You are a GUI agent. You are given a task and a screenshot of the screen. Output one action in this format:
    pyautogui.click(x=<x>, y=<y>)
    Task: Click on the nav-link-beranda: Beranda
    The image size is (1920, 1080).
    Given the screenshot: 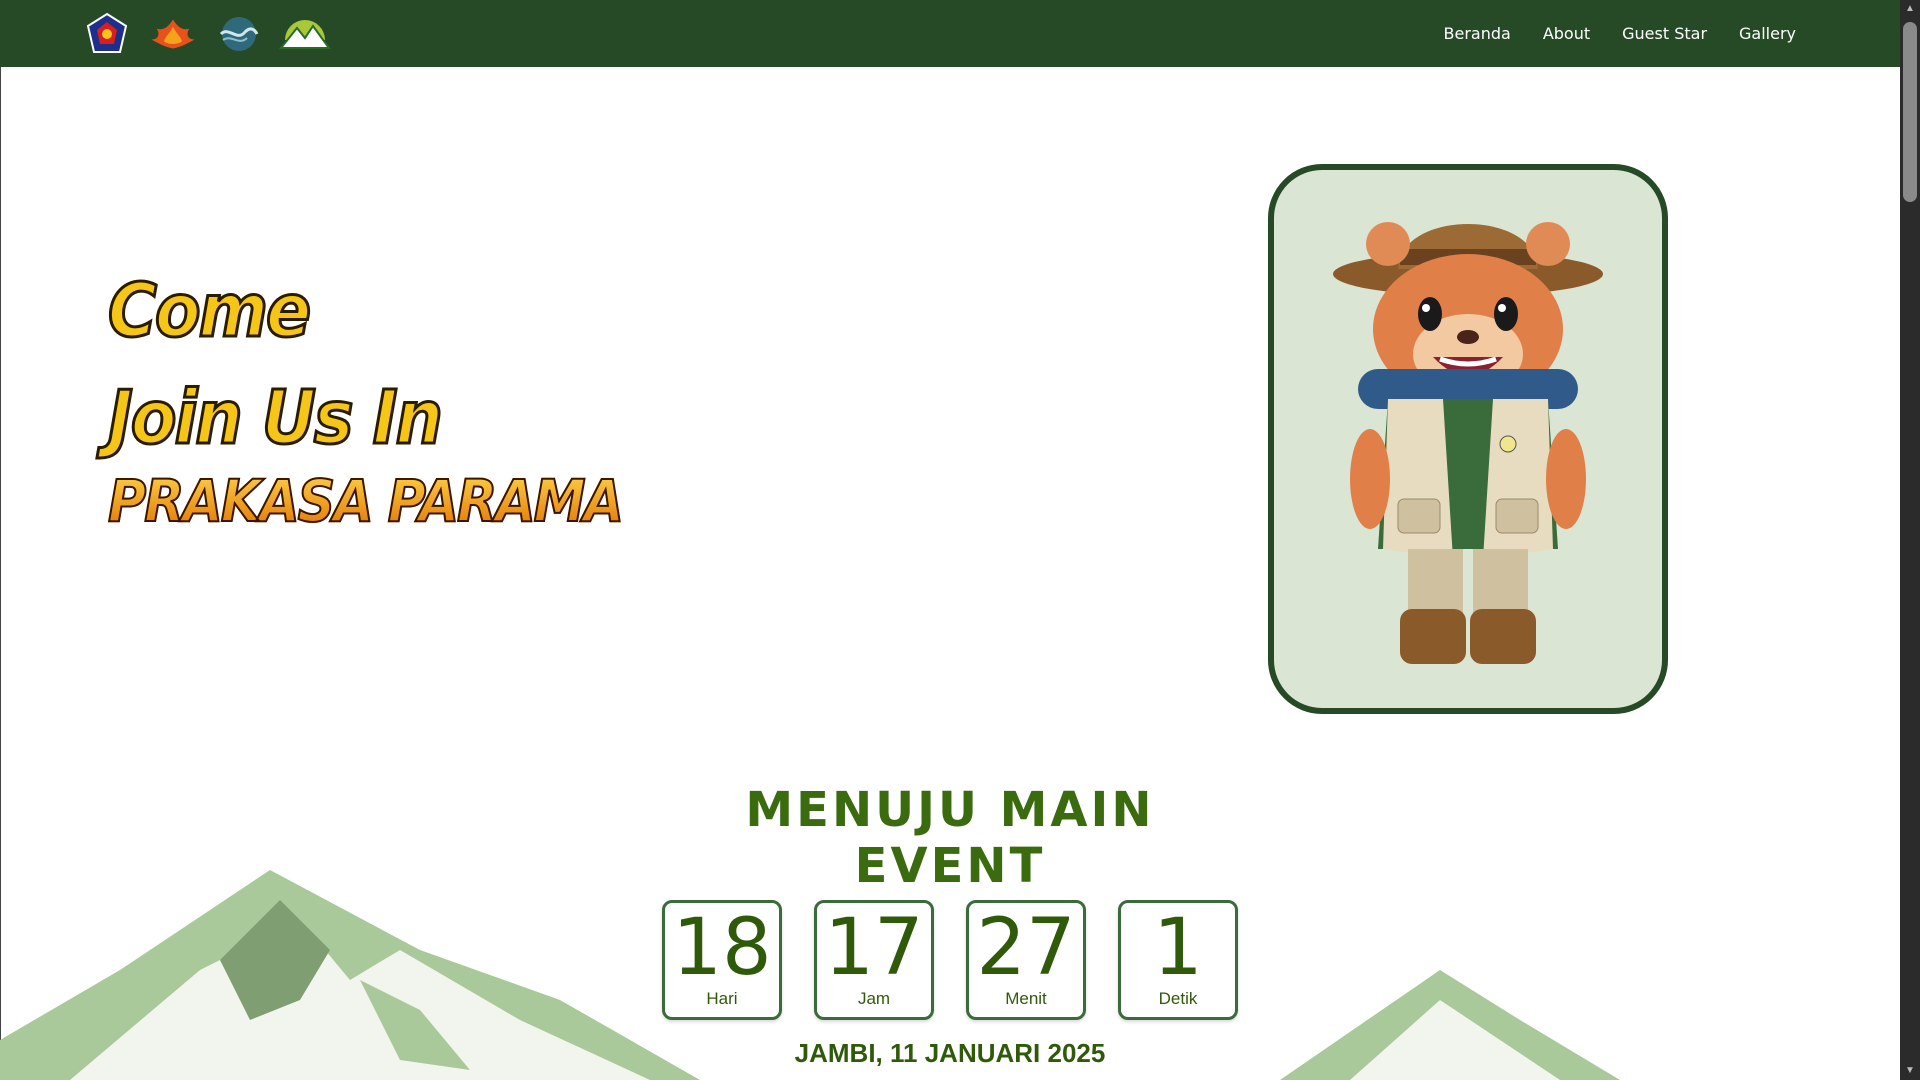 What is the action you would take?
    pyautogui.click(x=1477, y=33)
    